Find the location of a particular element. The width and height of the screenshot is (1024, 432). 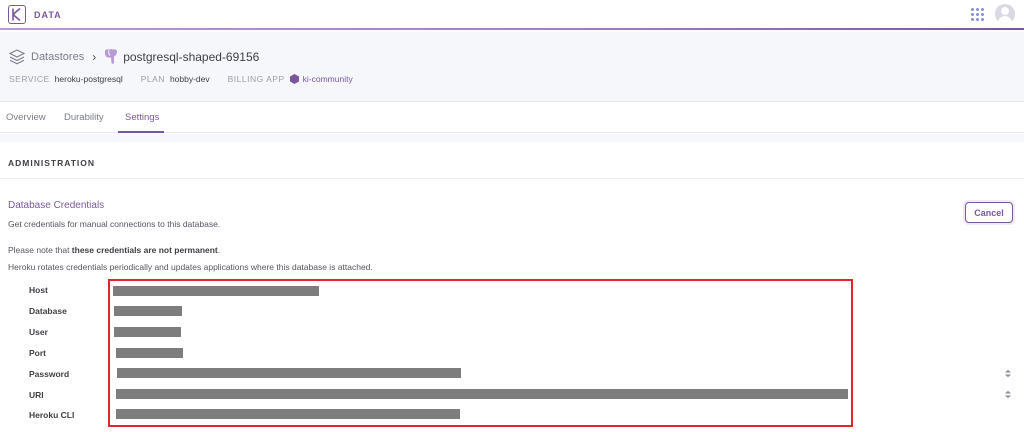

credentials-title: Database Credentials is located at coordinates (56, 205).